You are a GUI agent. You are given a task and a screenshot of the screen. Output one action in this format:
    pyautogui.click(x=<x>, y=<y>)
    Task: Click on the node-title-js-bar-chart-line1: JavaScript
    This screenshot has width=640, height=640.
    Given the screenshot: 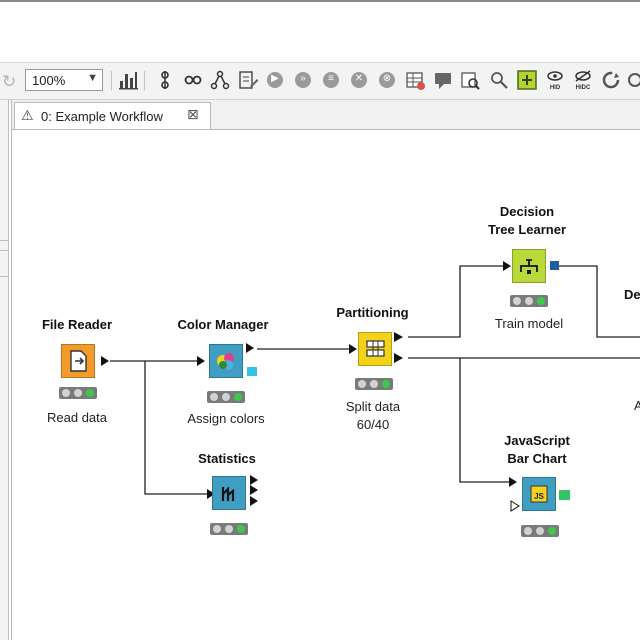 What is the action you would take?
    pyautogui.click(x=537, y=440)
    